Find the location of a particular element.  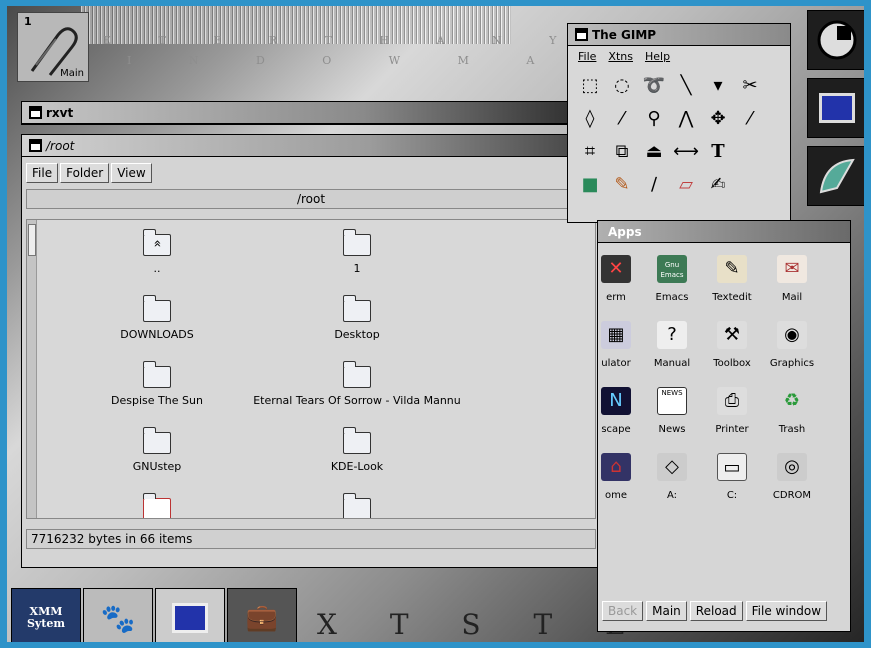

app-toolbox: ⚒ Toolbox is located at coordinates (732, 345).